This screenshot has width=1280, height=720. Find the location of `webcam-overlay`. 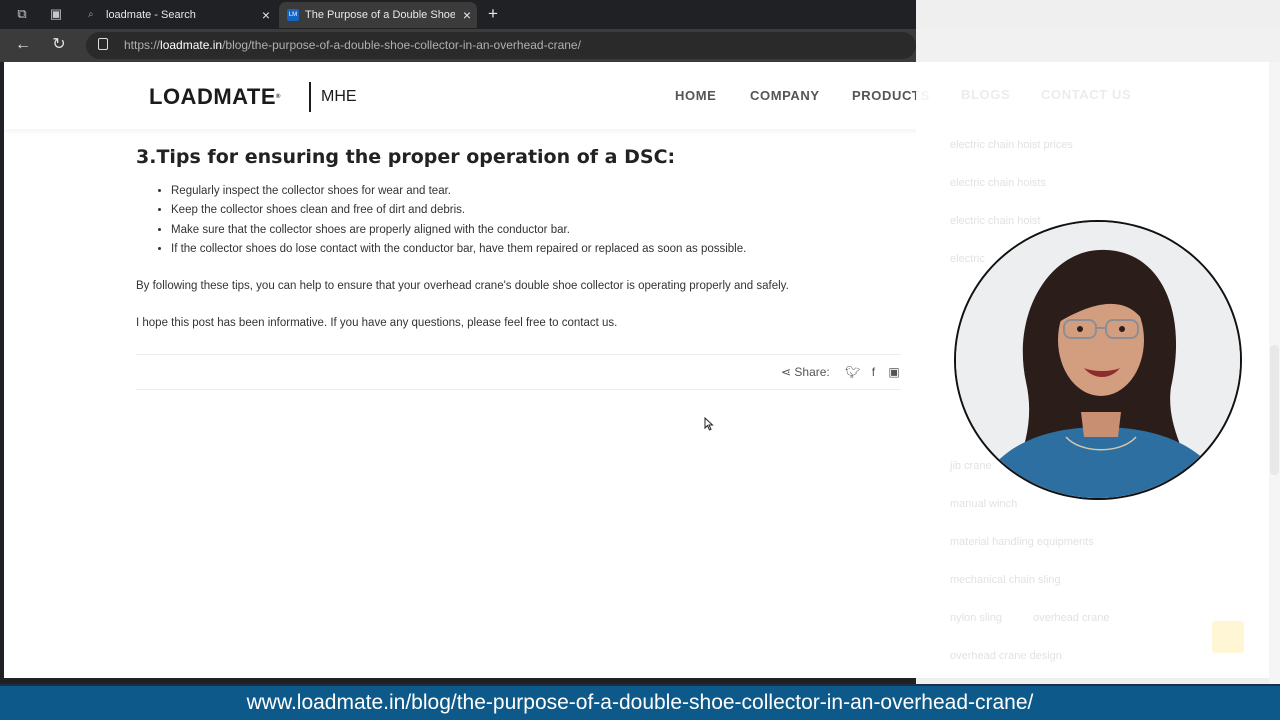

webcam-overlay is located at coordinates (1098, 360).